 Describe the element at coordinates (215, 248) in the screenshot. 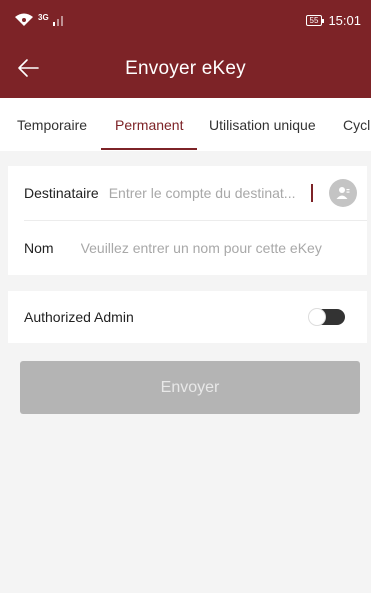

I see `name-input` at that location.